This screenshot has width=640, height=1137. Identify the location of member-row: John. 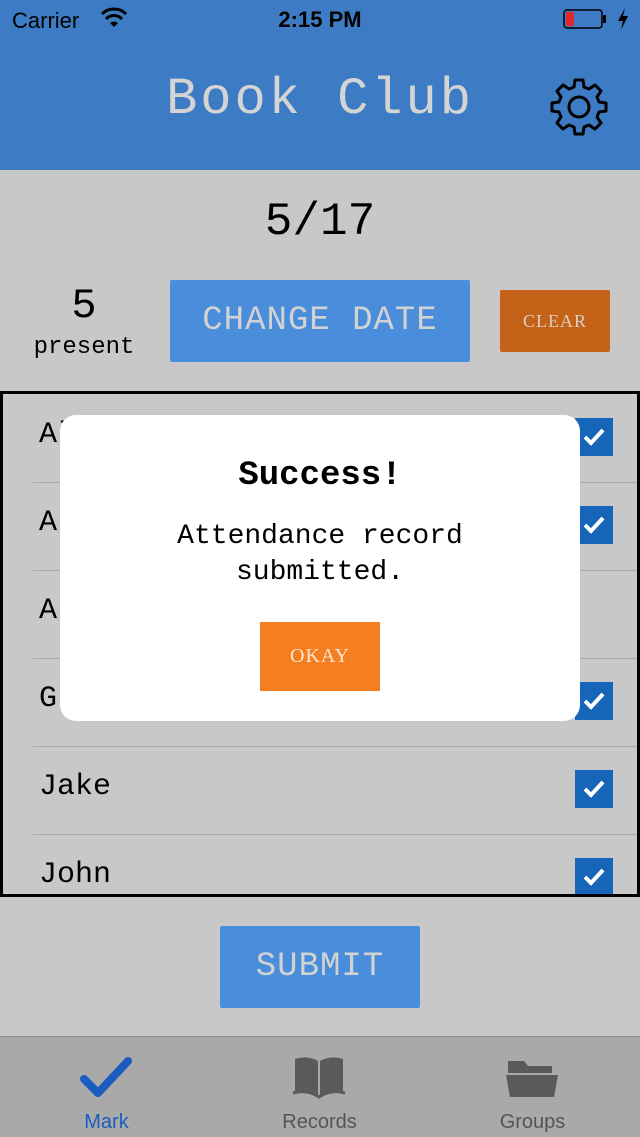
(335, 864).